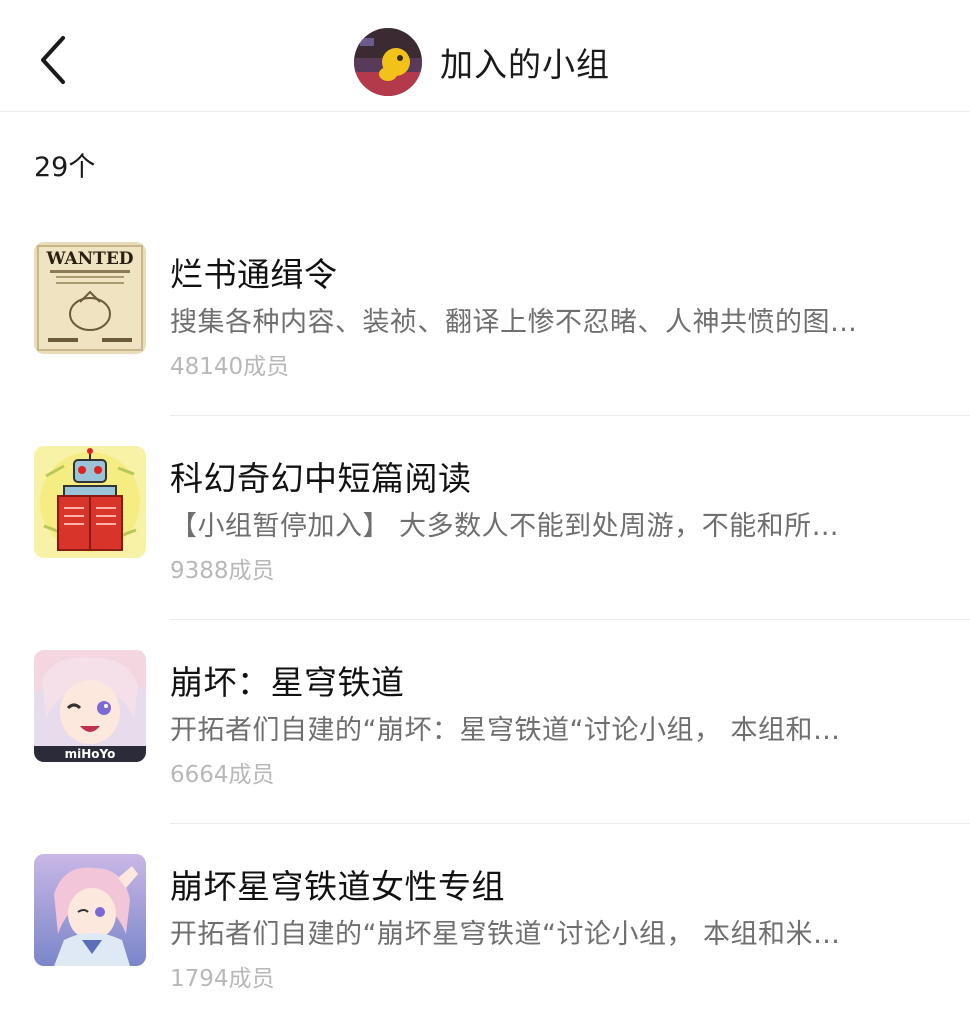  What do you see at coordinates (388, 62) in the screenshot?
I see `user-avatar` at bounding box center [388, 62].